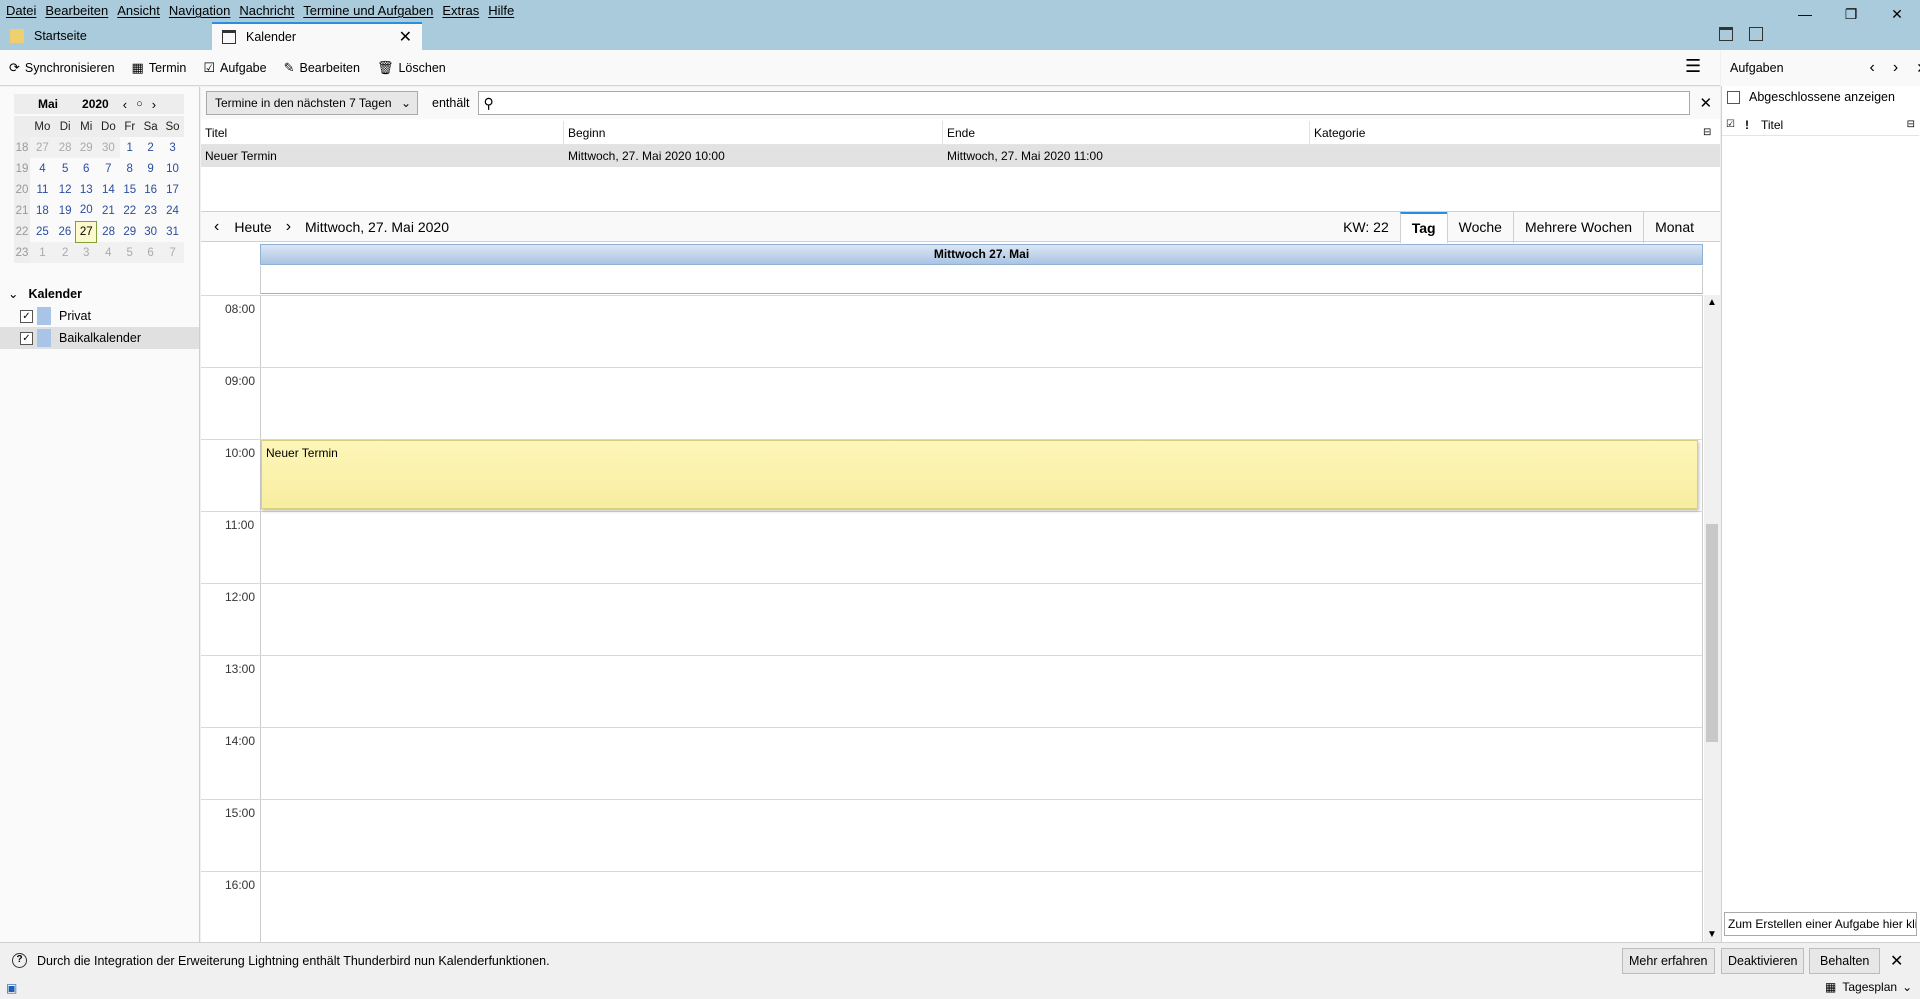 Image resolution: width=1920 pixels, height=999 pixels. Describe the element at coordinates (151, 168) in the screenshot. I see `mini-day: 9` at that location.